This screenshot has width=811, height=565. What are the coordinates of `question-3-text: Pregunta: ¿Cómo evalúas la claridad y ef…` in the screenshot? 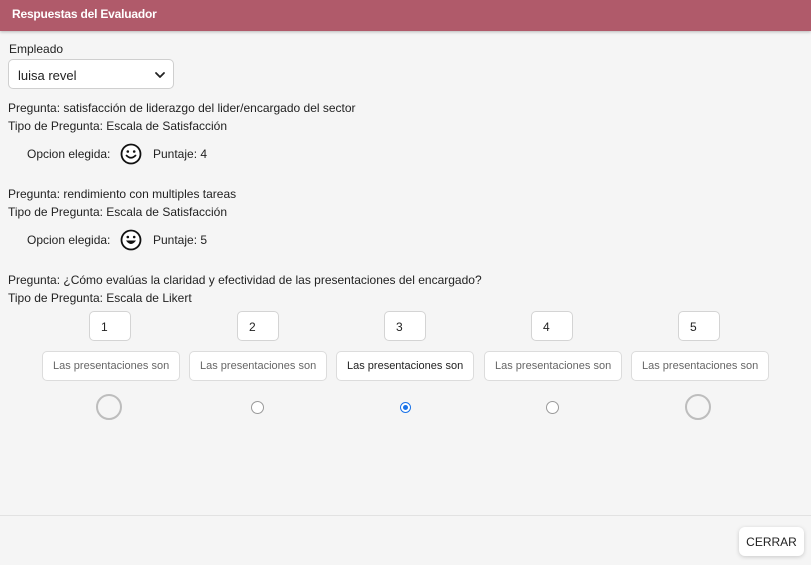 It's located at (245, 280).